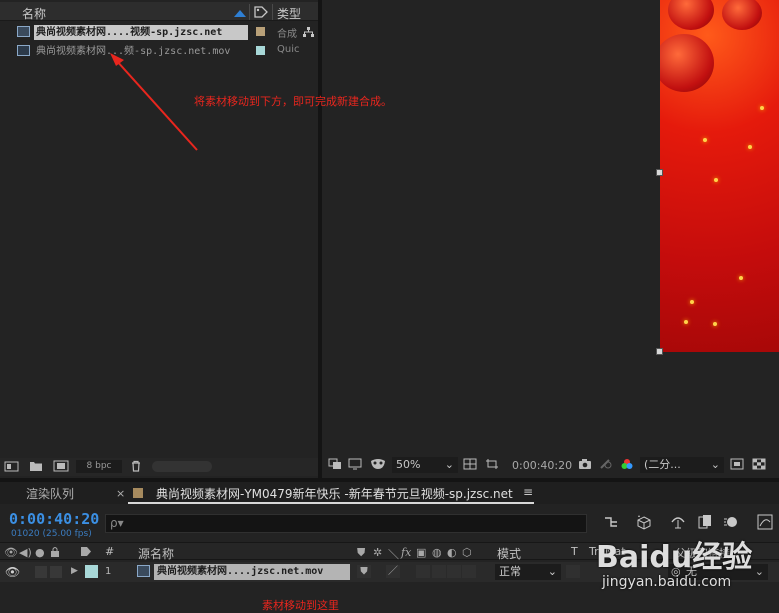 The height and width of the screenshot is (613, 779). Describe the element at coordinates (737, 464) in the screenshot. I see `fast-previews-icon` at that location.